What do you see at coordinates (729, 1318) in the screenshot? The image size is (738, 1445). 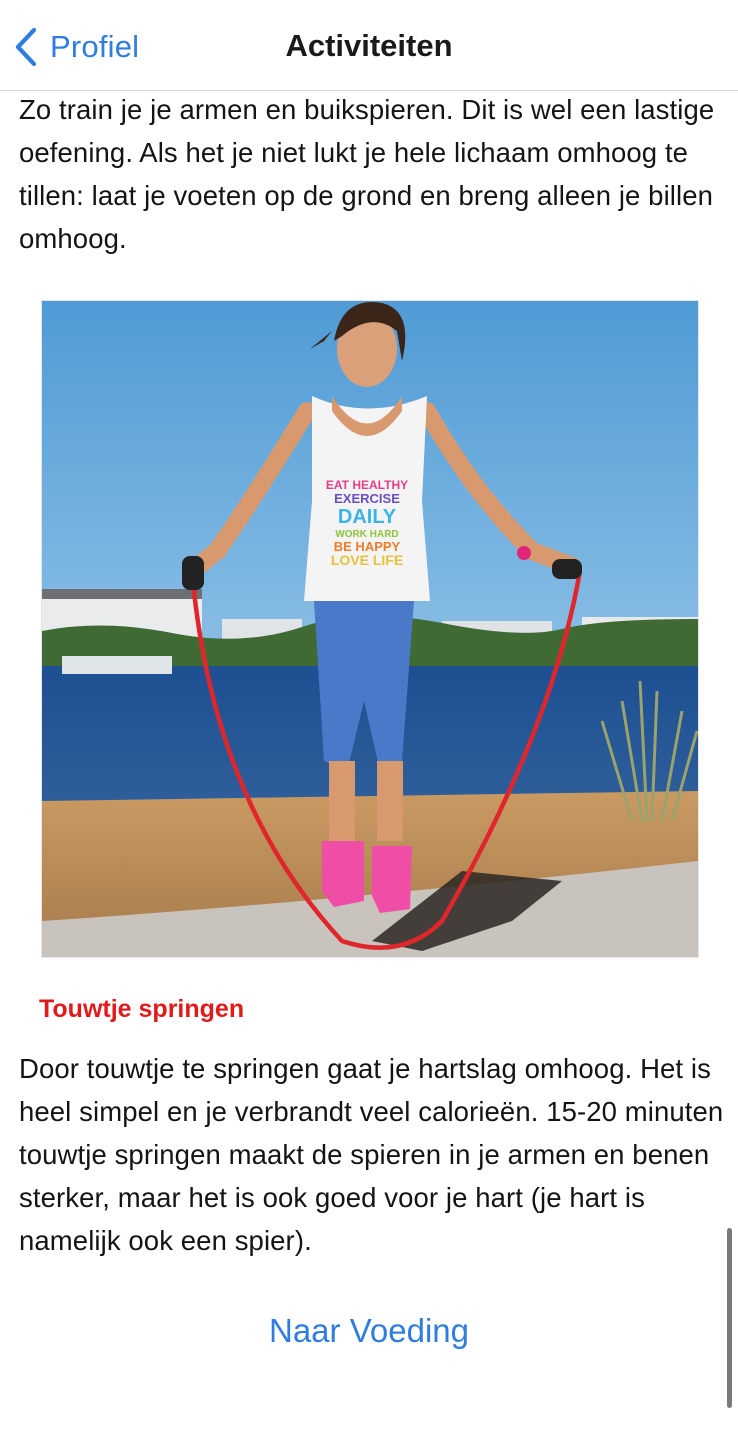 I see `scrollbar` at bounding box center [729, 1318].